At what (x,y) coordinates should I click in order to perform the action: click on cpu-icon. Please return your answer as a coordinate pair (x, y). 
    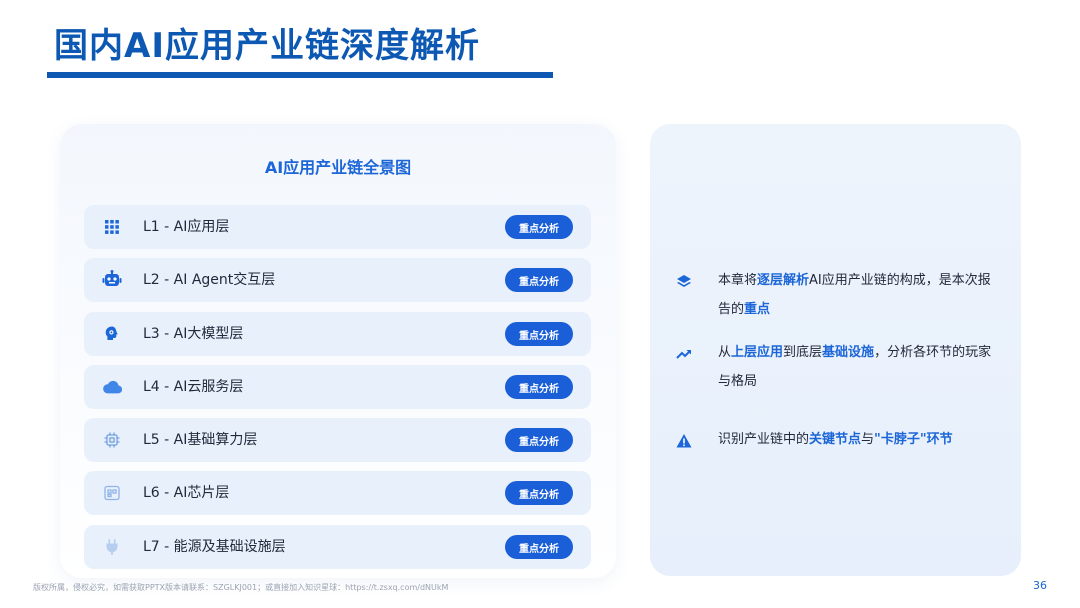
    Looking at the image, I should click on (112, 440).